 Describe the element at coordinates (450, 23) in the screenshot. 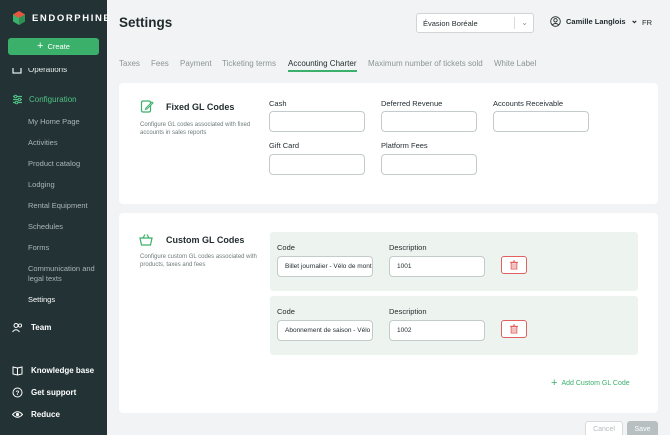

I see `organization-select-value: Évasion Boréale` at that location.